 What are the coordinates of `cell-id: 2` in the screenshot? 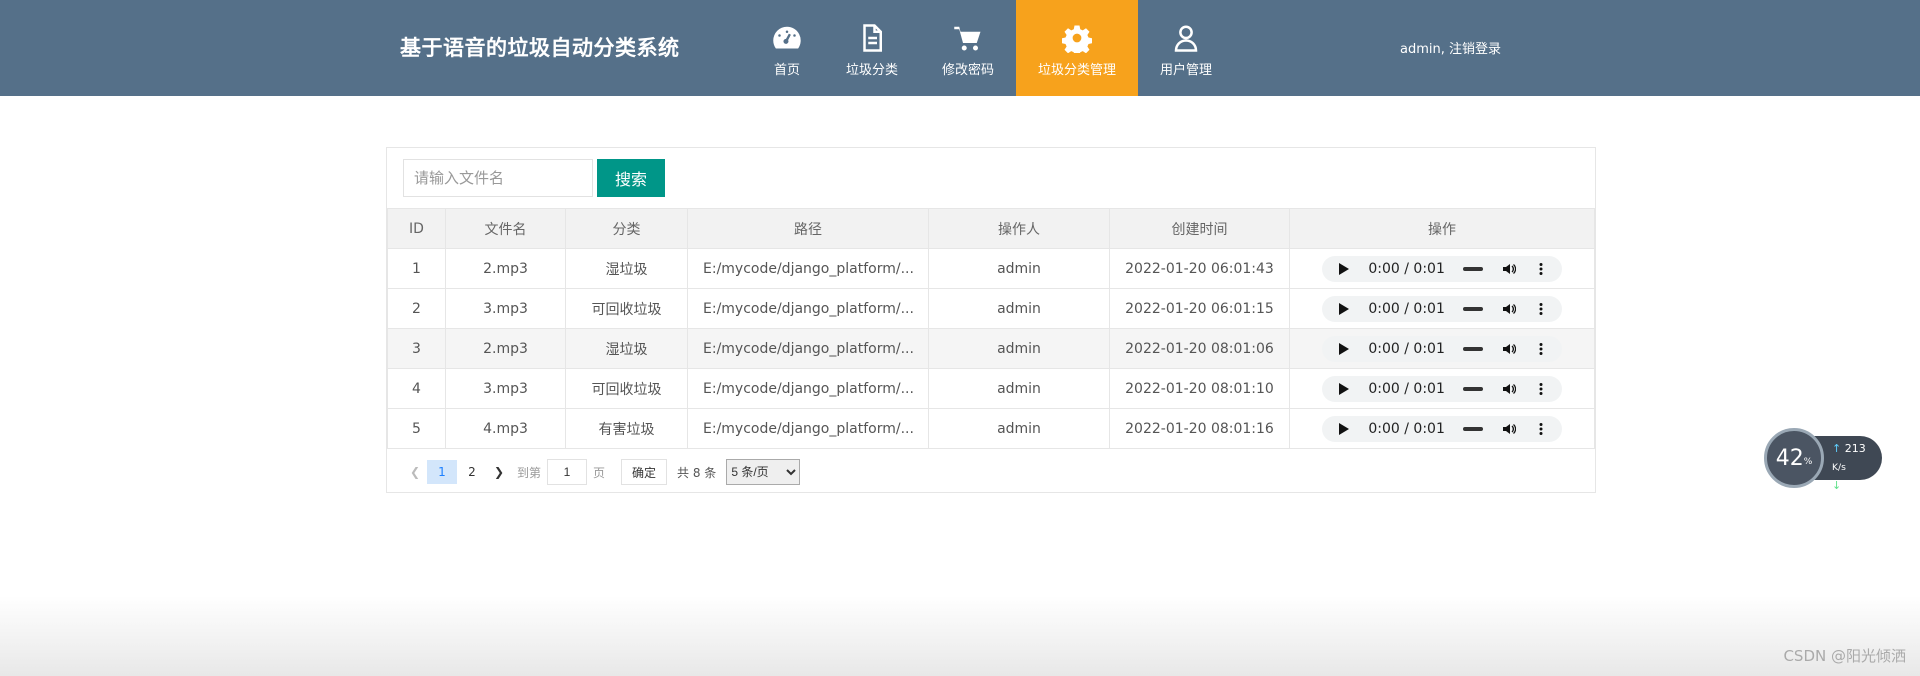 It's located at (416, 308).